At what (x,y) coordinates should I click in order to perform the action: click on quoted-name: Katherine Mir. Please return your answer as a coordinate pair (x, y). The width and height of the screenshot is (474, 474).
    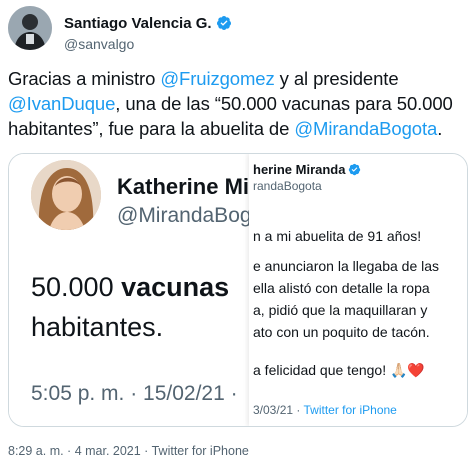
    Looking at the image, I should click on (187, 186).